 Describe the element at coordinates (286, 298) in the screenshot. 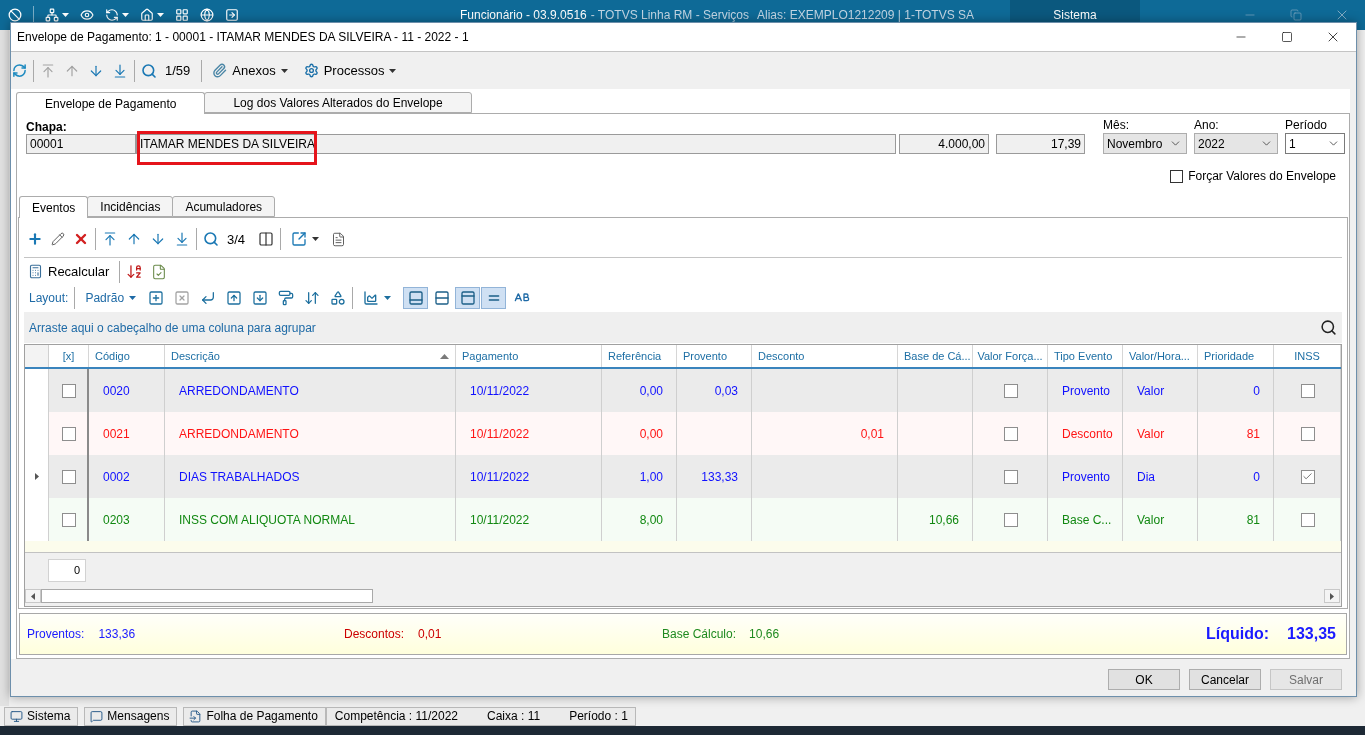

I see `paint-roller-icon` at that location.